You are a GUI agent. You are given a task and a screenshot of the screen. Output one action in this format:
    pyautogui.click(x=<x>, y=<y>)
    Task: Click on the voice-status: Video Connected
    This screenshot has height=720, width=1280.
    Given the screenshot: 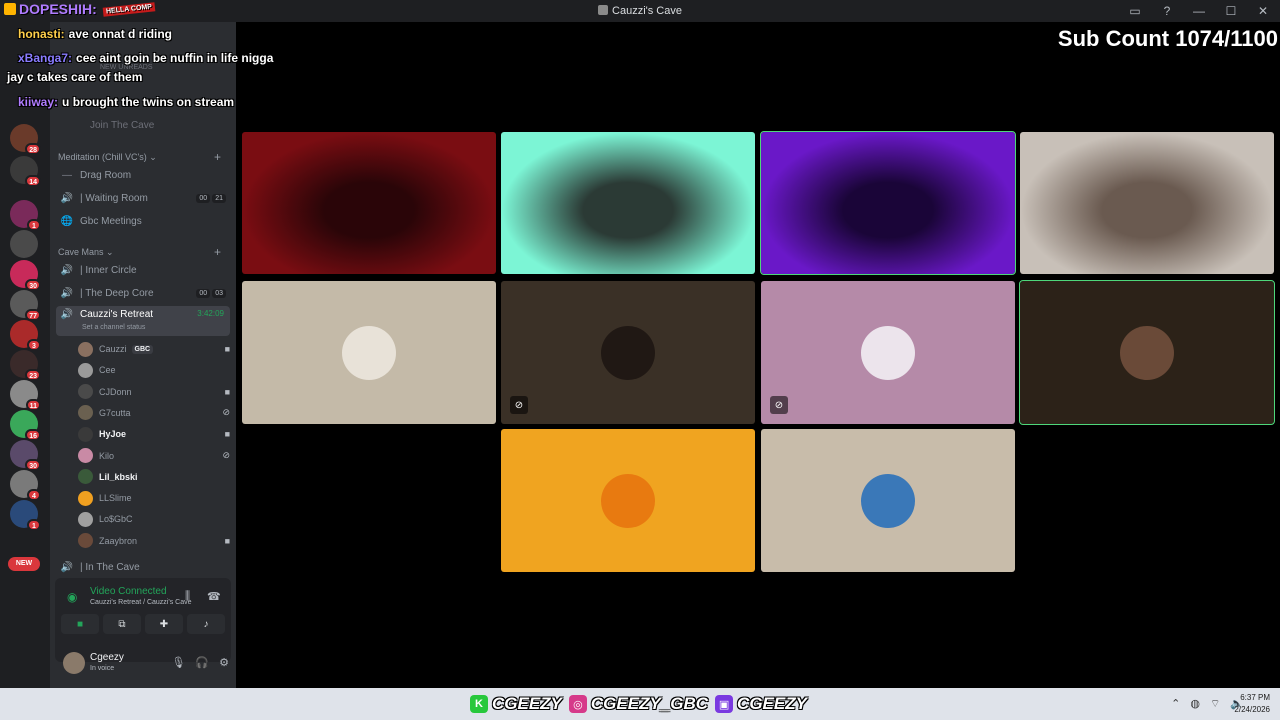 What is the action you would take?
    pyautogui.click(x=128, y=591)
    